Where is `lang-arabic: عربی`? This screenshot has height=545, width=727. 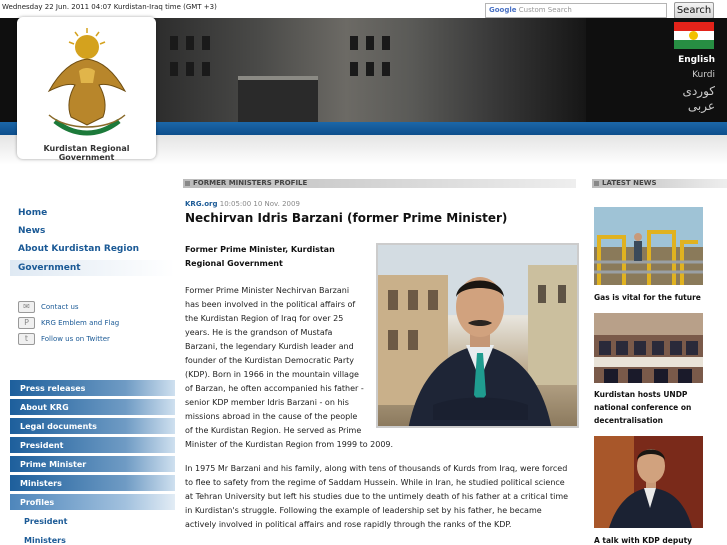
lang-arabic: عربی is located at coordinates (701, 106).